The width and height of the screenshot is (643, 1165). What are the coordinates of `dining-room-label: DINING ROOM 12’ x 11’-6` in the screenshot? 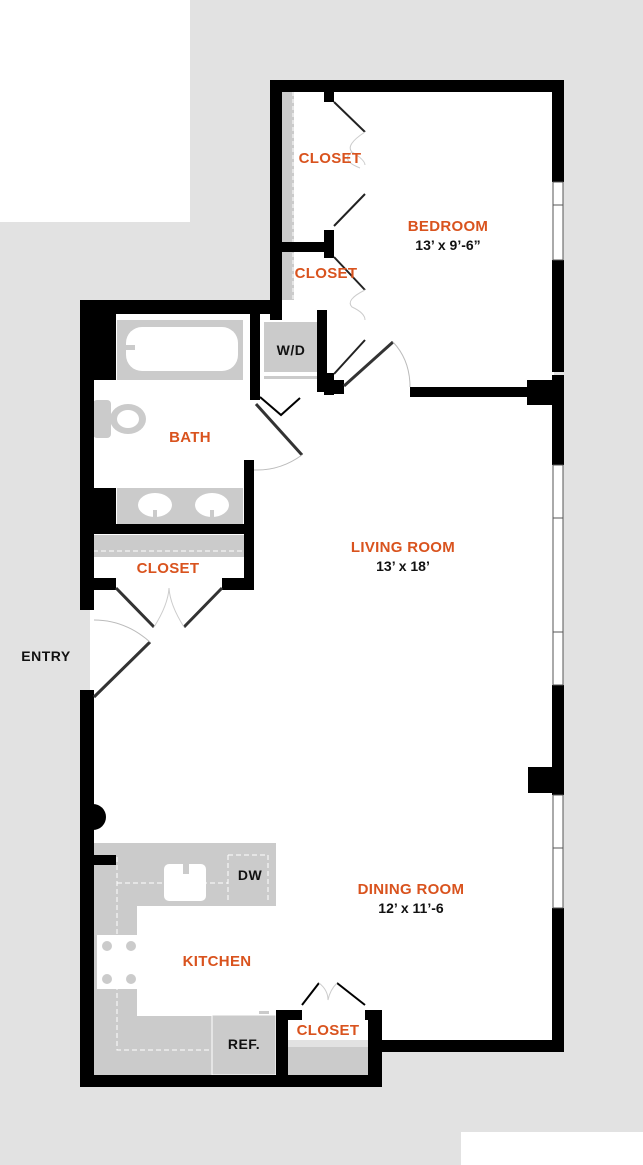 It's located at (411, 898).